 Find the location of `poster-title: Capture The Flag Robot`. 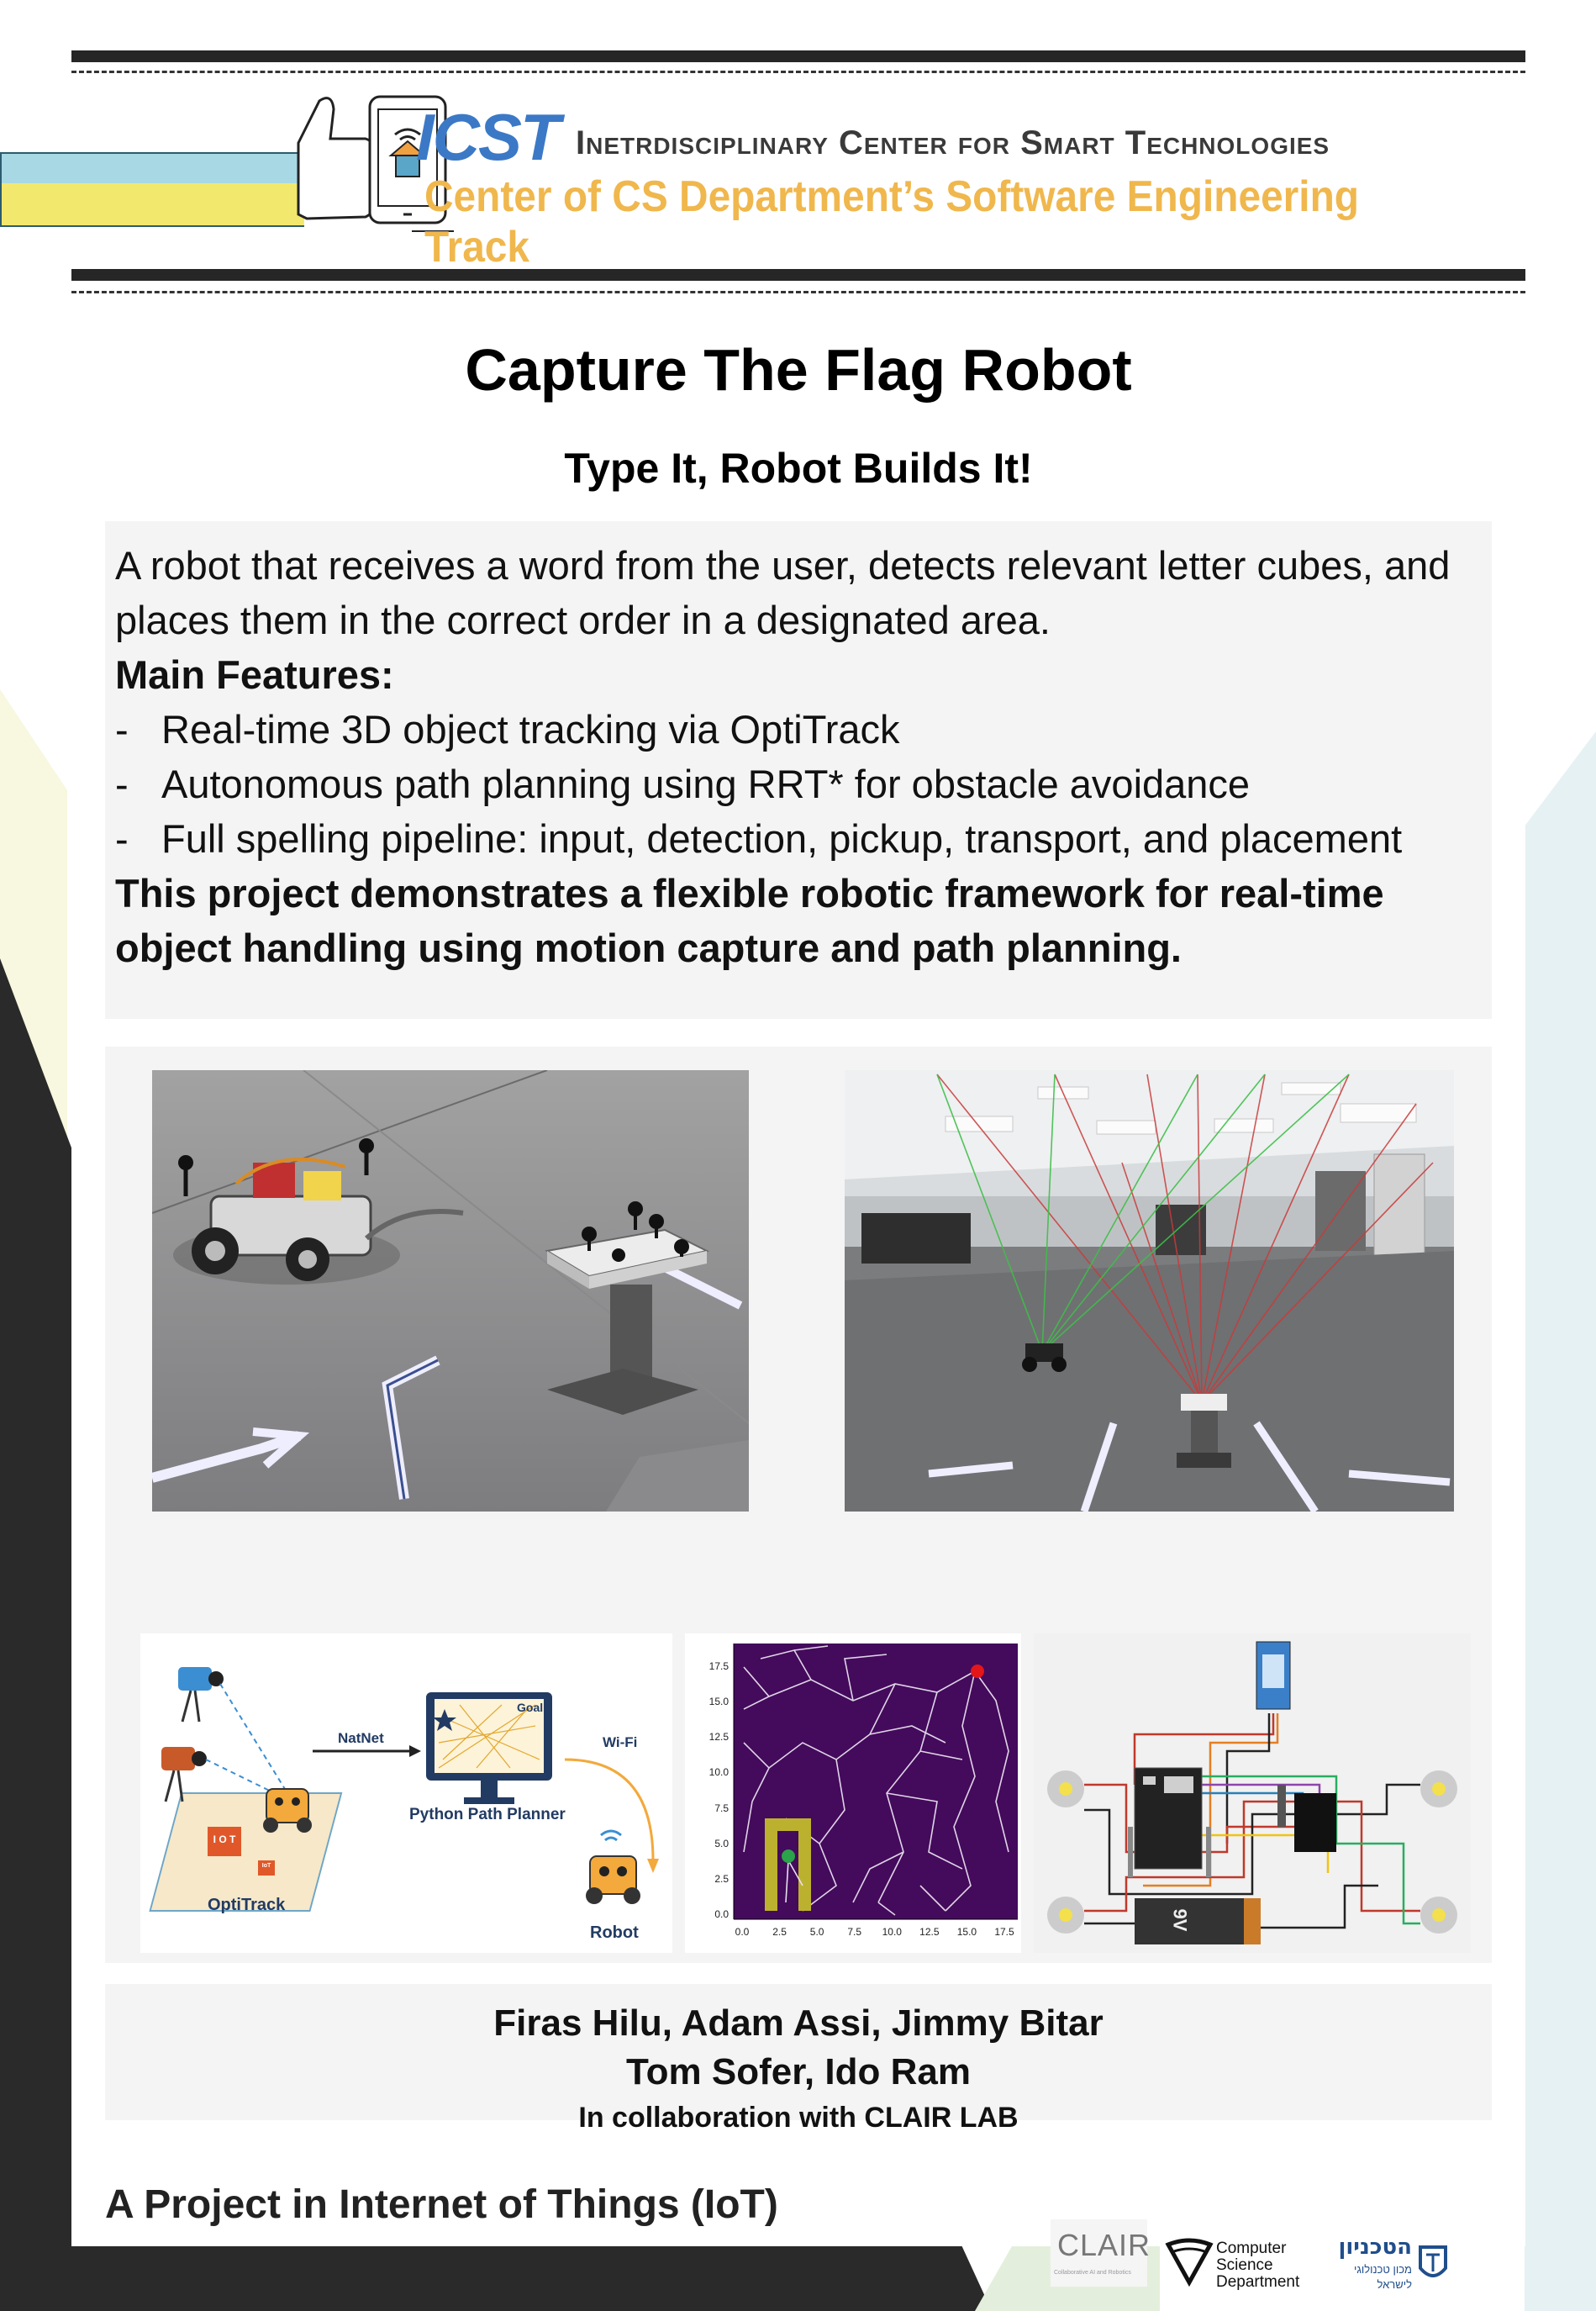

poster-title: Capture The Flag Robot is located at coordinates (798, 370).